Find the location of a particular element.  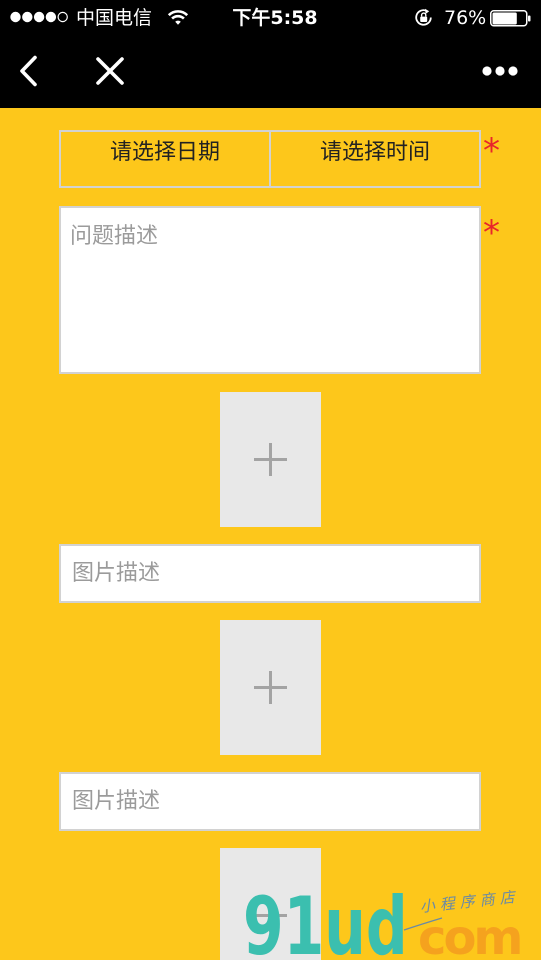

wifi-icon is located at coordinates (178, 17).